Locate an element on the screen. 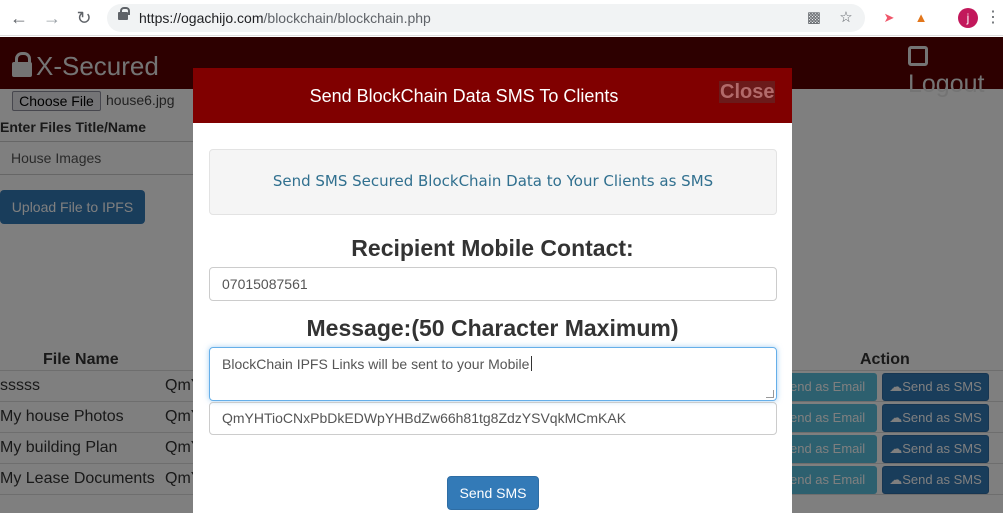 This screenshot has width=1003, height=513. metamask-icon: ▲ is located at coordinates (921, 18).